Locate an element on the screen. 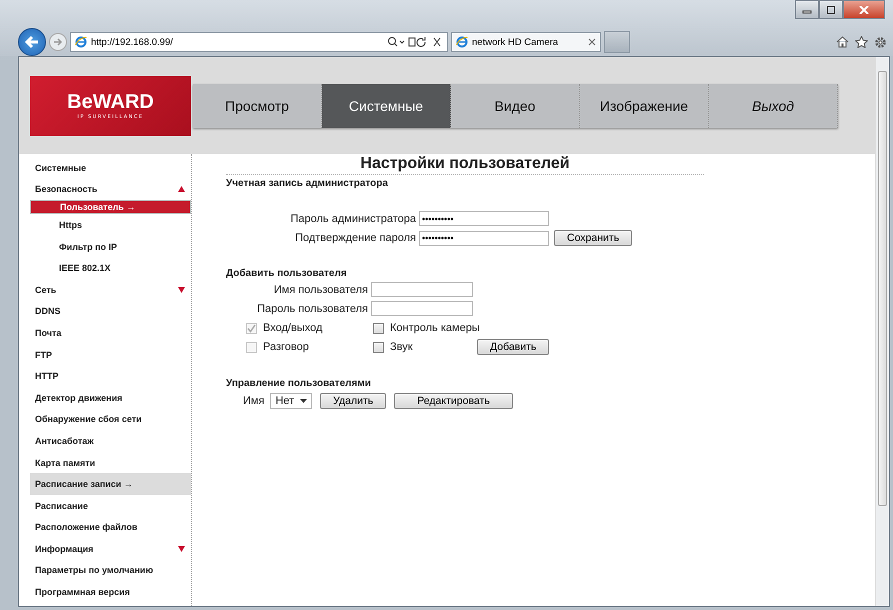  sidebar-item: Детектор движения is located at coordinates (110, 397).